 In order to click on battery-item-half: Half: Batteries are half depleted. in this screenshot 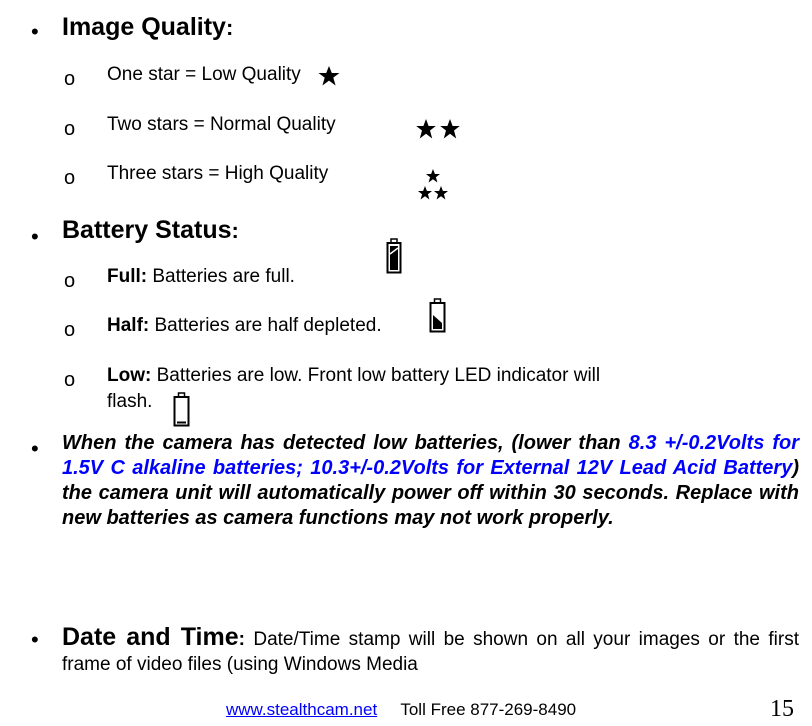, I will do `click(244, 325)`.